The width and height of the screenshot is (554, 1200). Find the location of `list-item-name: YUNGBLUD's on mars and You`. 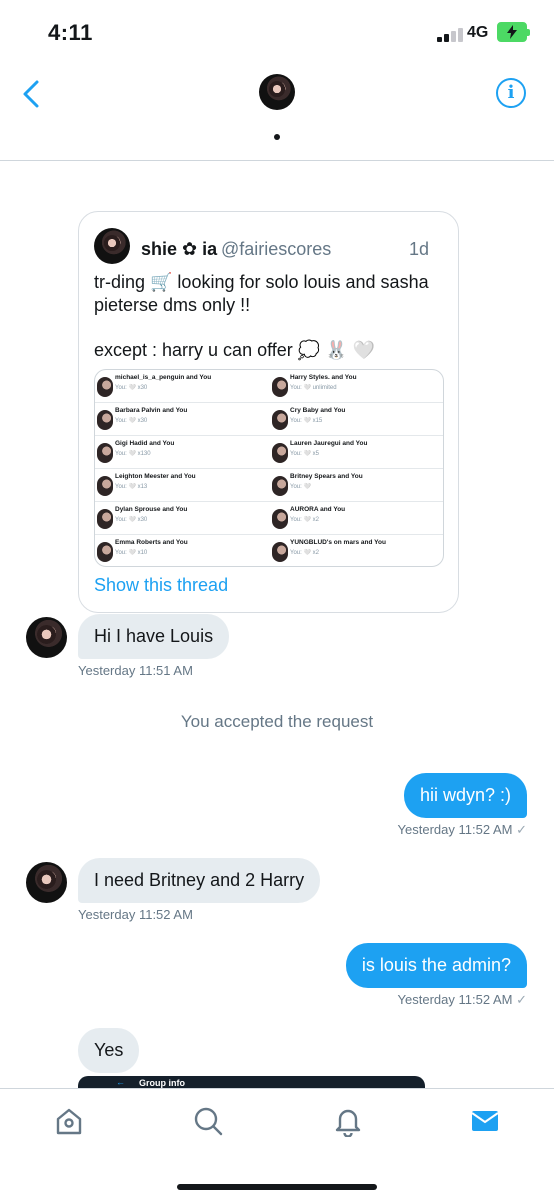

list-item-name: YUNGBLUD's on mars and You is located at coordinates (338, 542).